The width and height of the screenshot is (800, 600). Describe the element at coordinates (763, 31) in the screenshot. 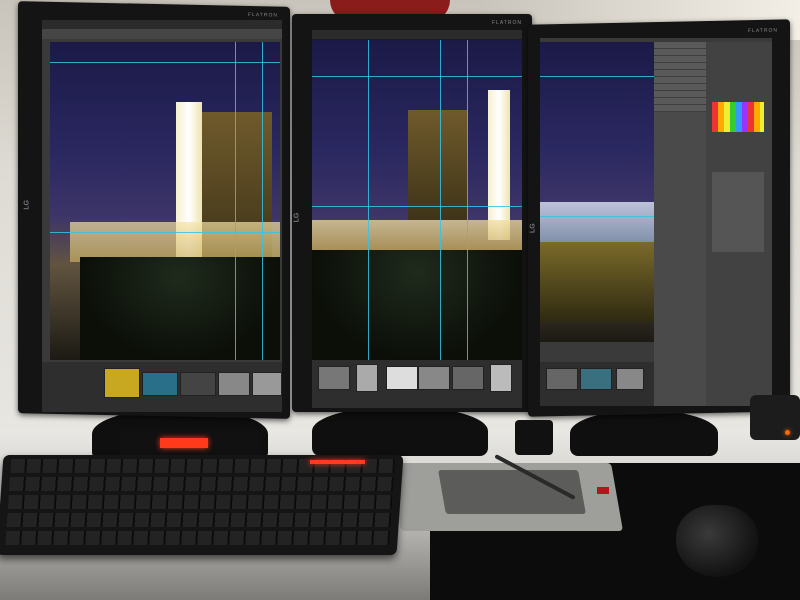

I see `right-monitor-brand: FLATRON` at that location.